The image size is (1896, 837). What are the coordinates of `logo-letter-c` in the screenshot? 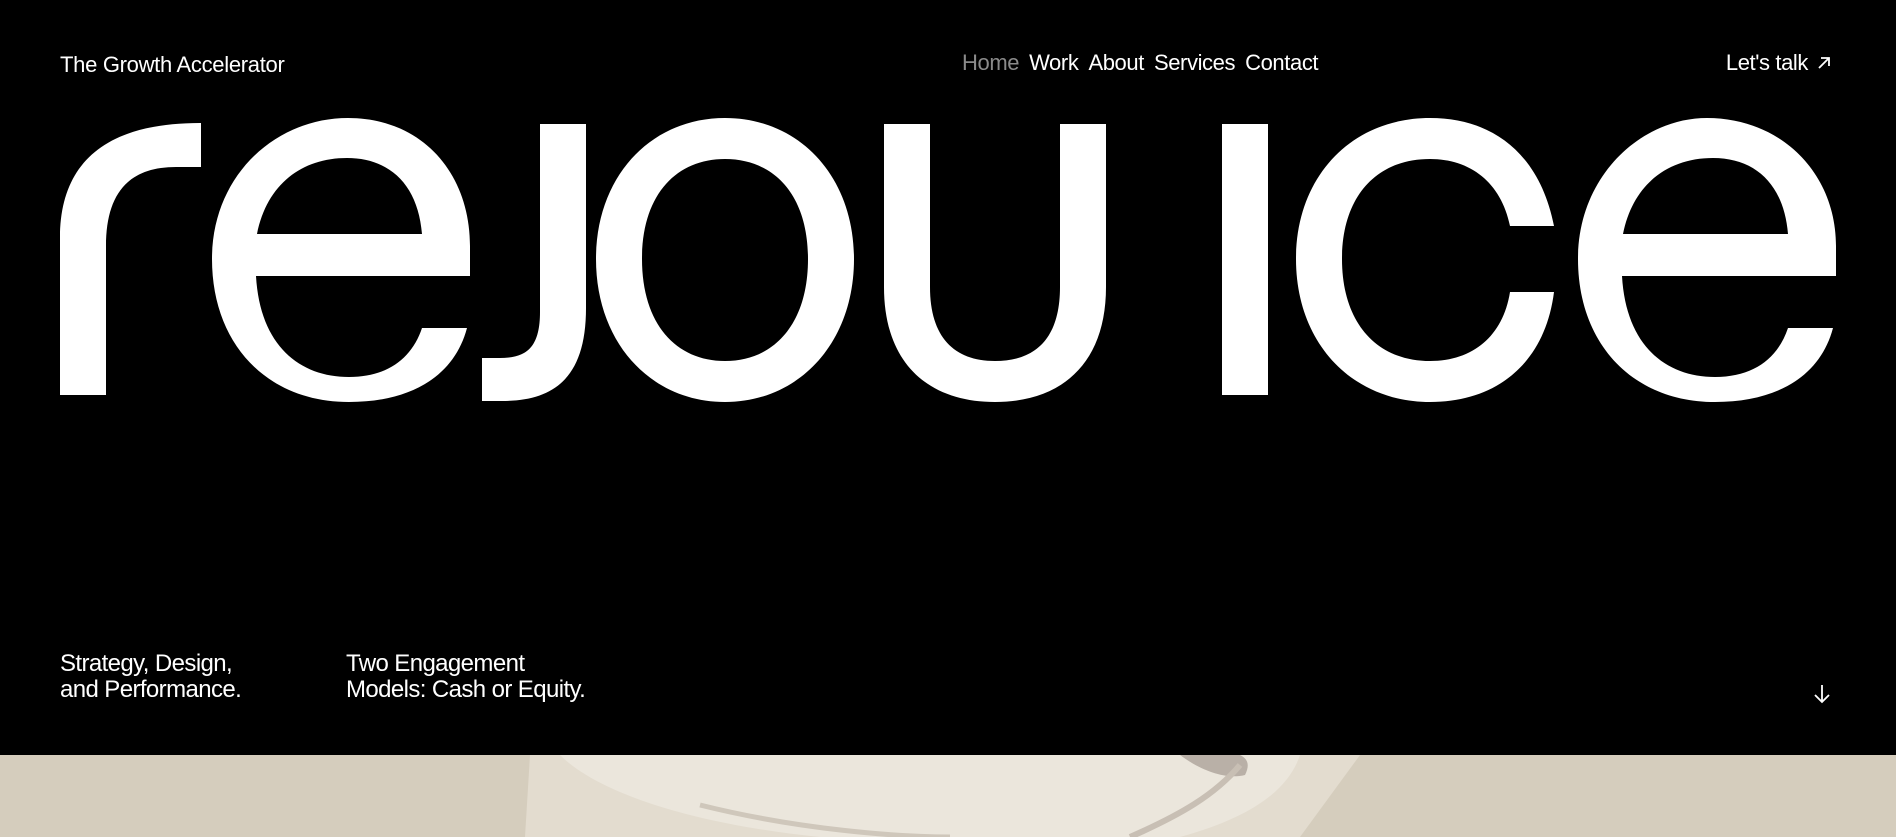 It's located at (1425, 260).